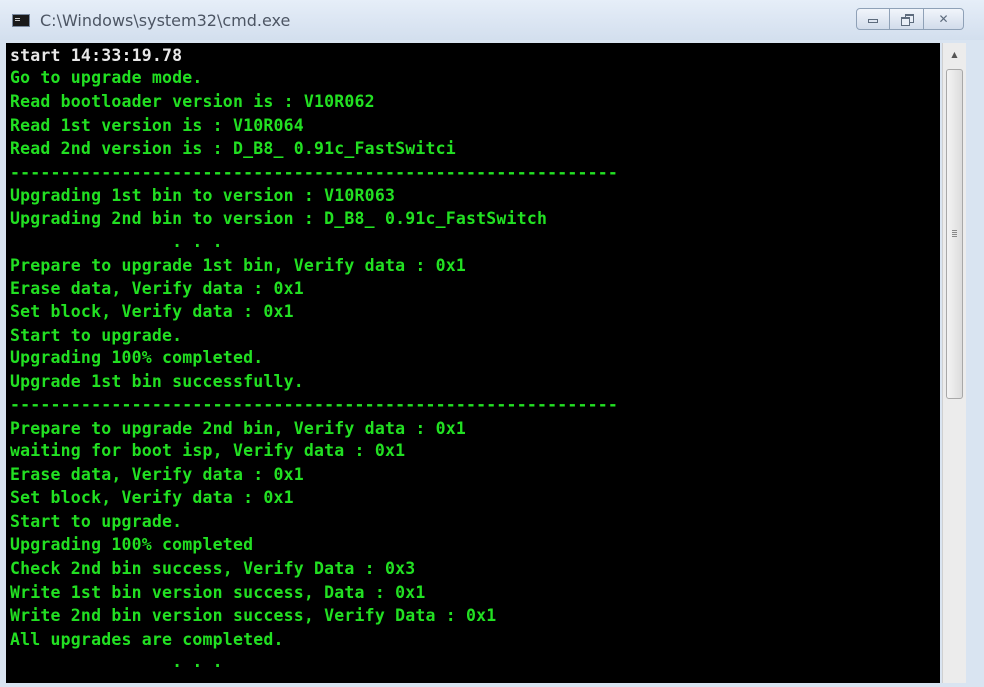 This screenshot has height=687, width=984. What do you see at coordinates (192, 101) in the screenshot?
I see `console-line: Read bootloader version is : V10R062` at bounding box center [192, 101].